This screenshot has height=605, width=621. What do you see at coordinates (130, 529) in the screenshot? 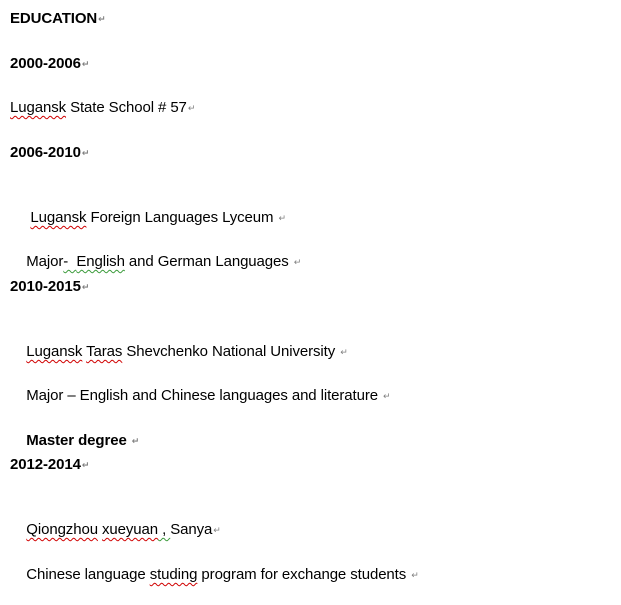
I see `spelling-flag: xueyuan` at bounding box center [130, 529].